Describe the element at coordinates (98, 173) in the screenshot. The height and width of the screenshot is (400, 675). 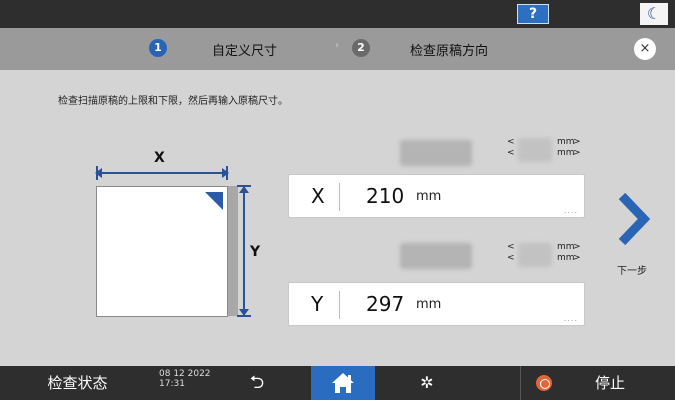
I see `x-arrow-left-icon` at that location.